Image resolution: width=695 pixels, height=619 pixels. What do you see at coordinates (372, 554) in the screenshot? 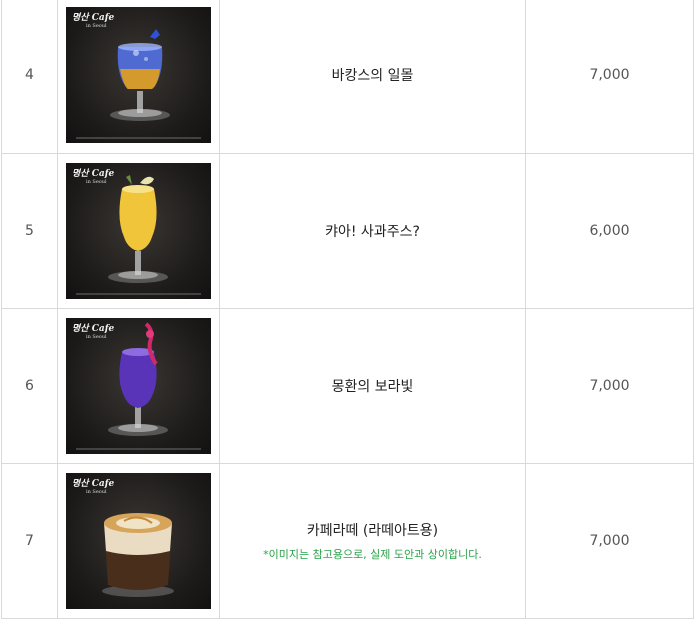
I see `item-note: *이미지는 참고용으로, 실제 도안과 상이합니다.` at bounding box center [372, 554].